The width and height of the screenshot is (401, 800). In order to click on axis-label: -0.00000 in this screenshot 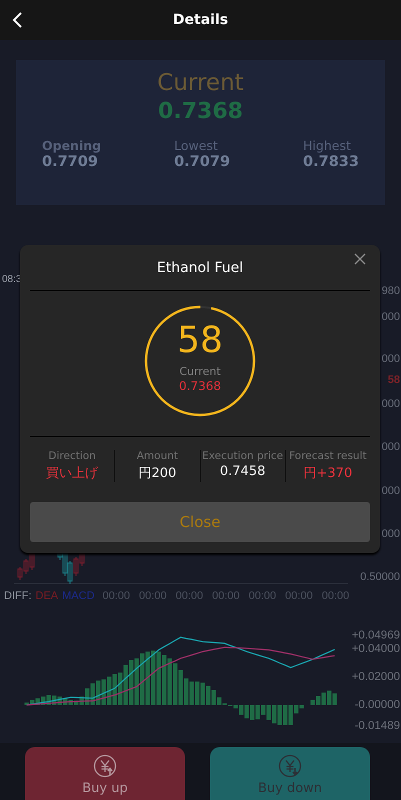, I will do `click(377, 704)`.